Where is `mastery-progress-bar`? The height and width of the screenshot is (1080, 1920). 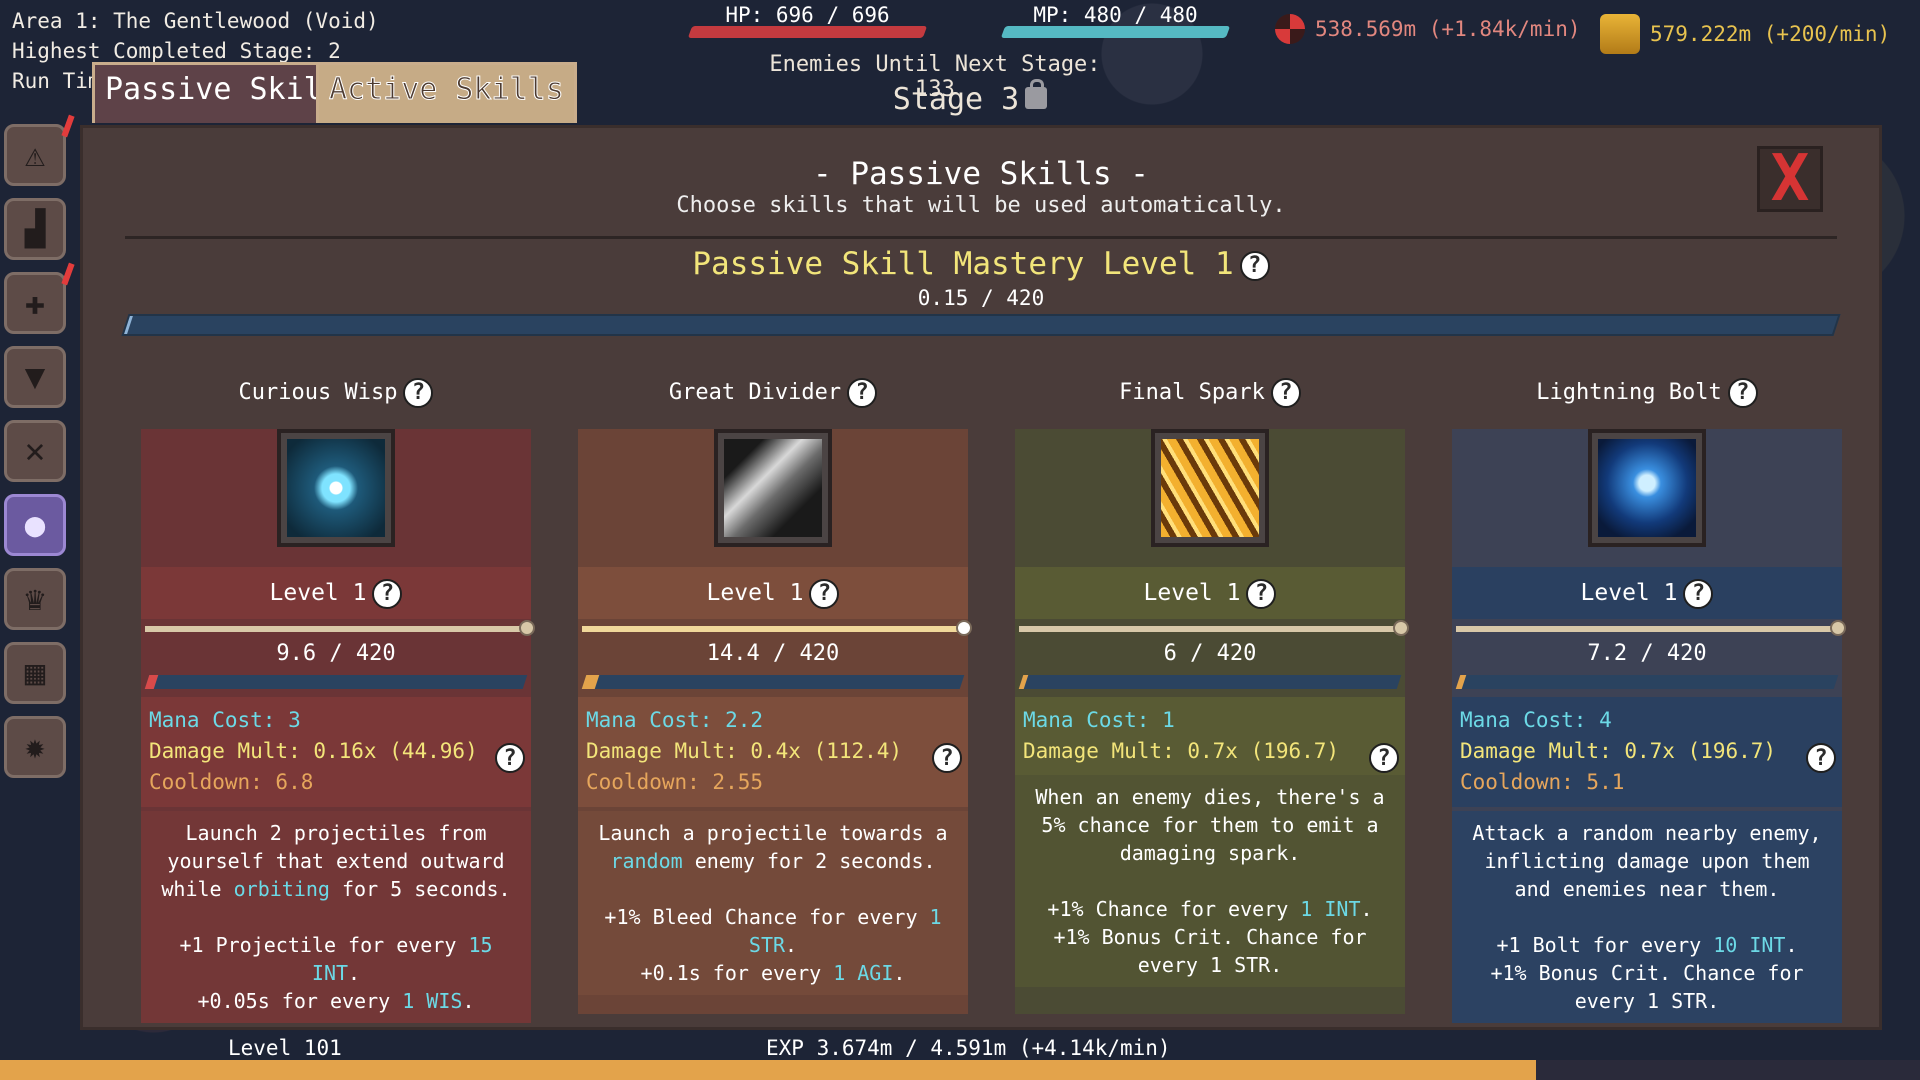 mastery-progress-bar is located at coordinates (981, 325).